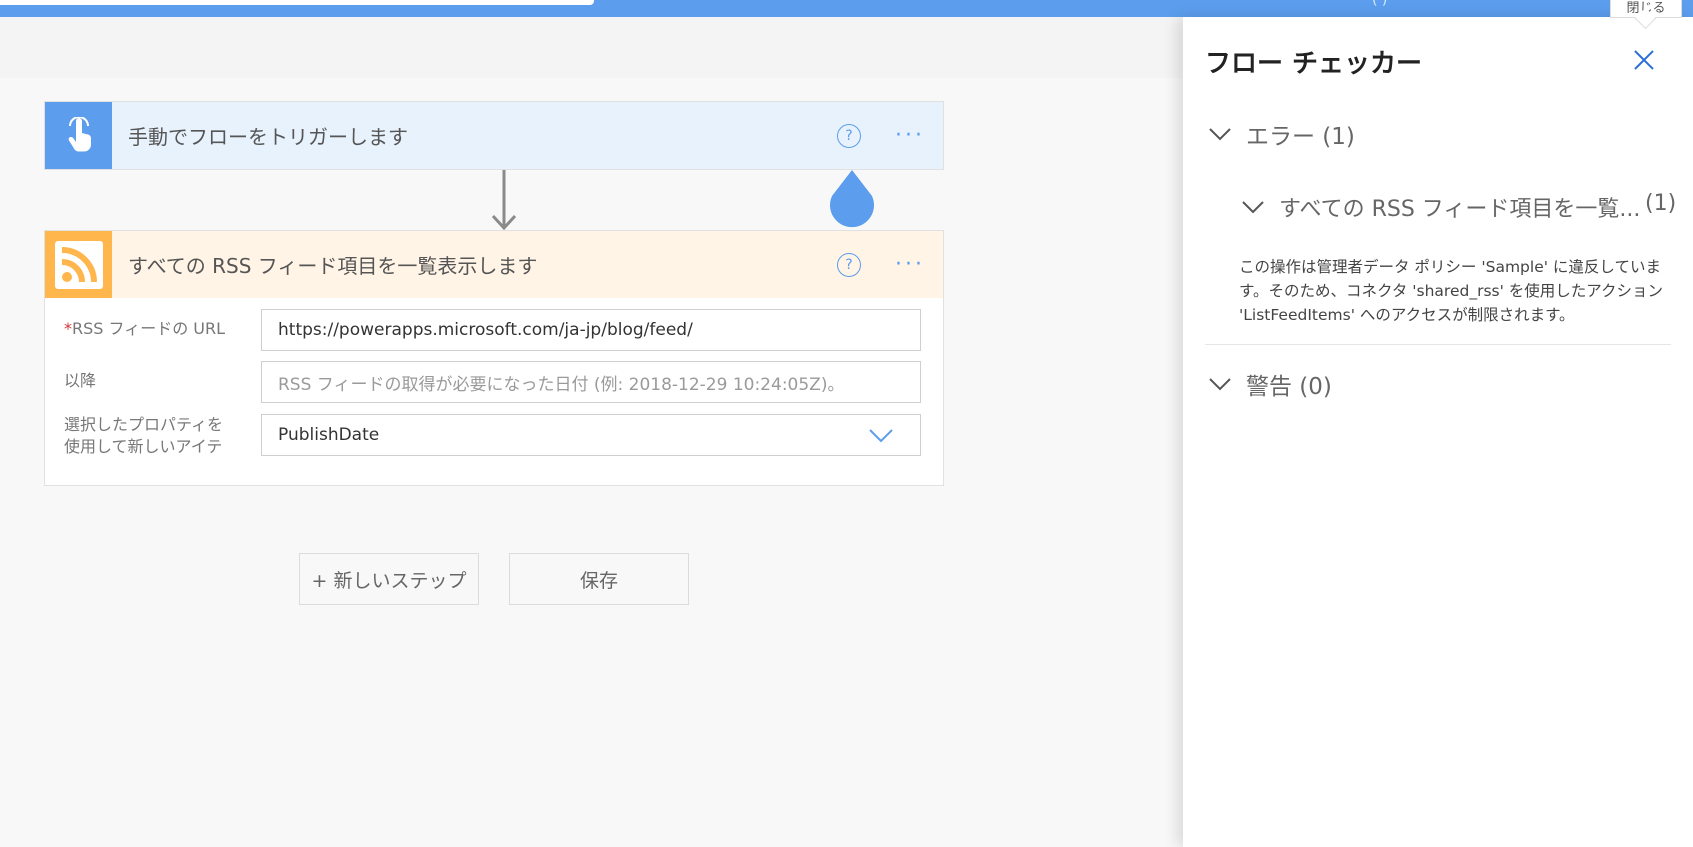 This screenshot has width=1693, height=847. I want to click on error-item-count: (1), so click(1661, 203).